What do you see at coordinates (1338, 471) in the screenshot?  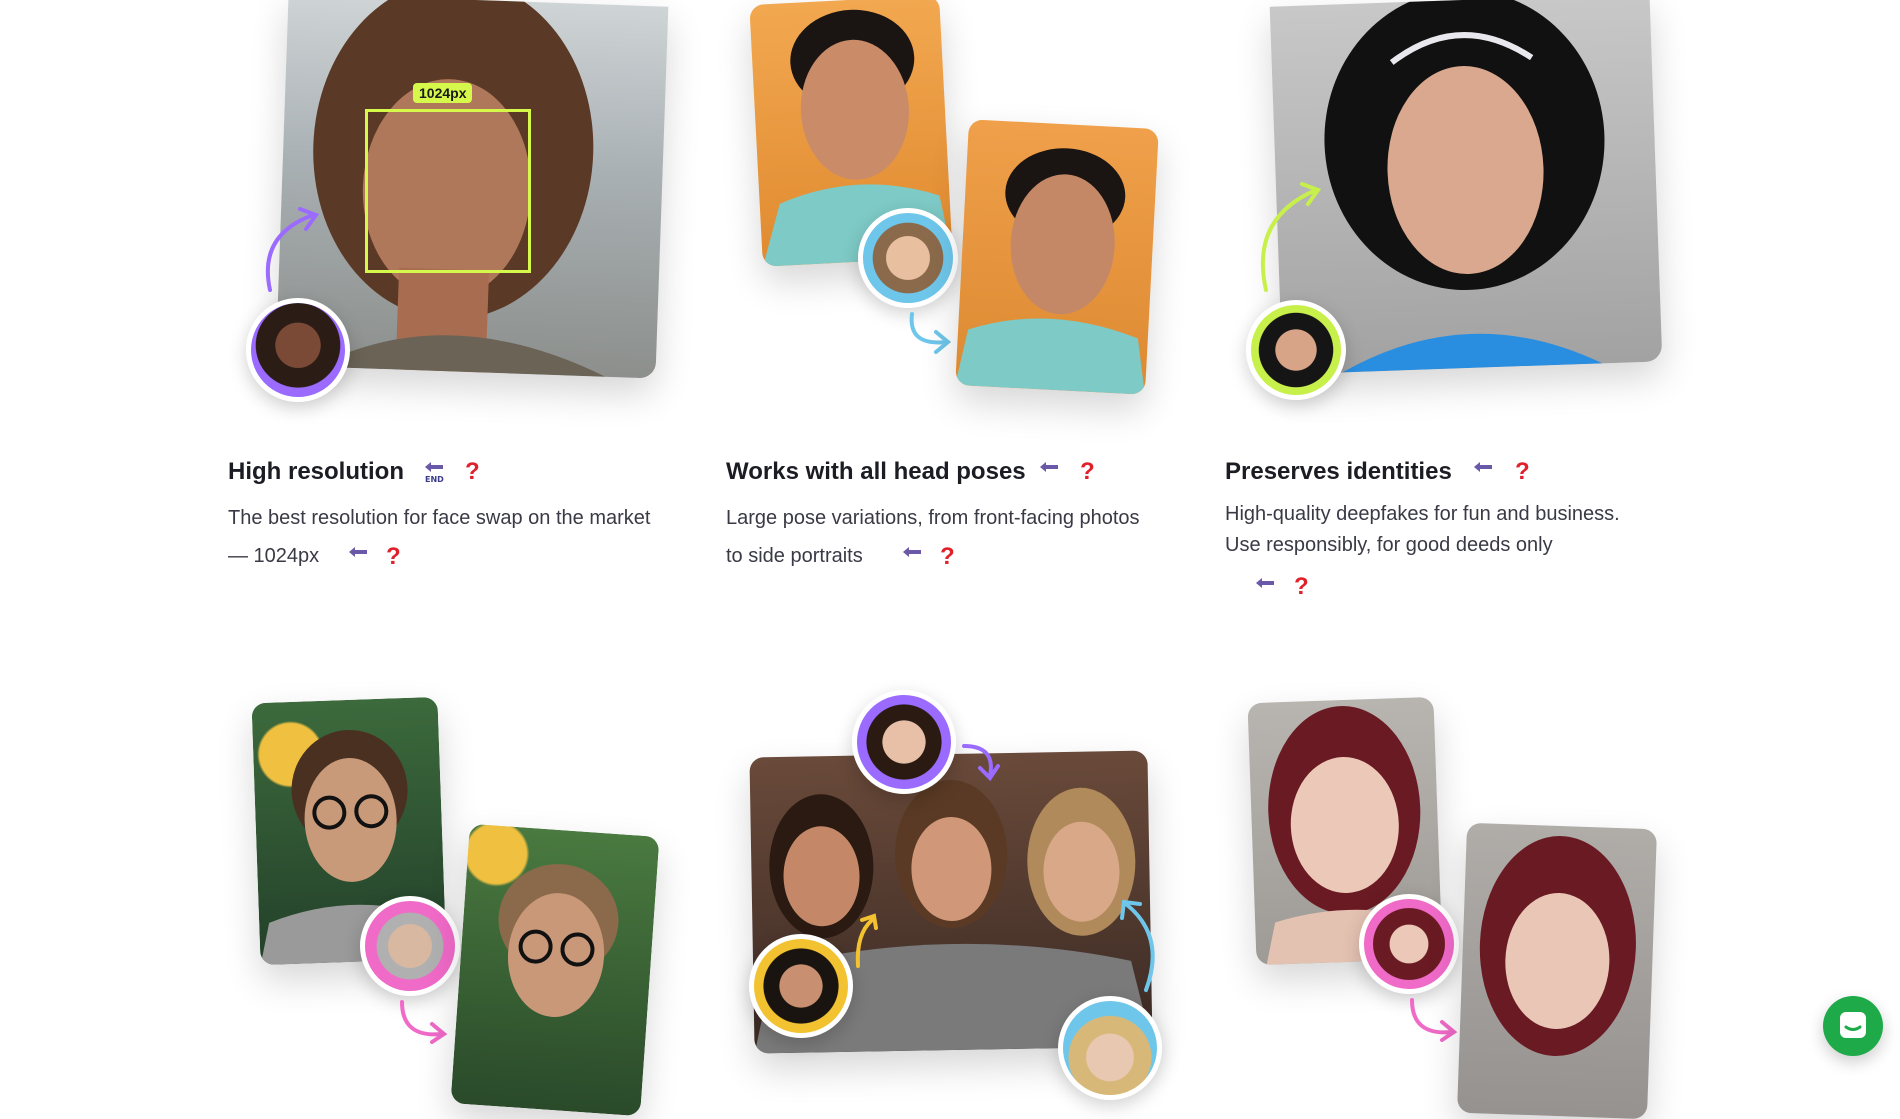 I see `feature-title: Preserves identities` at bounding box center [1338, 471].